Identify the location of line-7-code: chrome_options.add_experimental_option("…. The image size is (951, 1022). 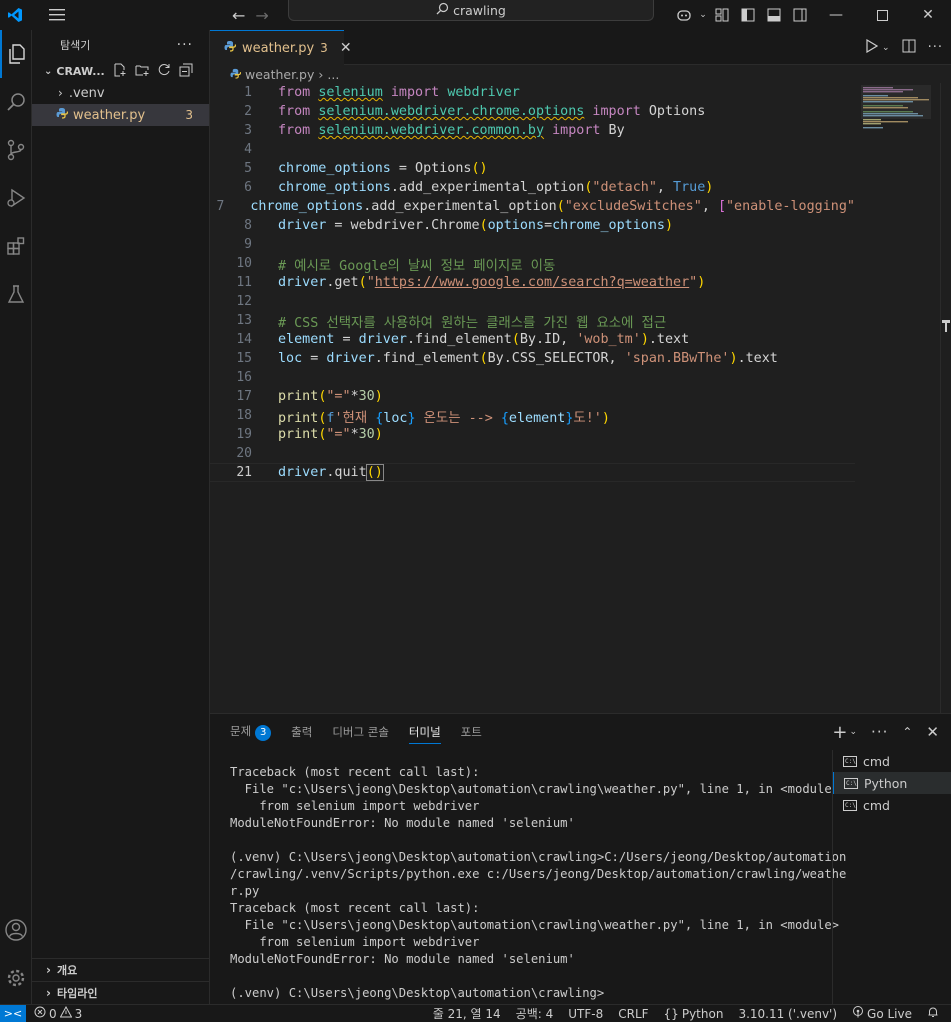
(552, 206).